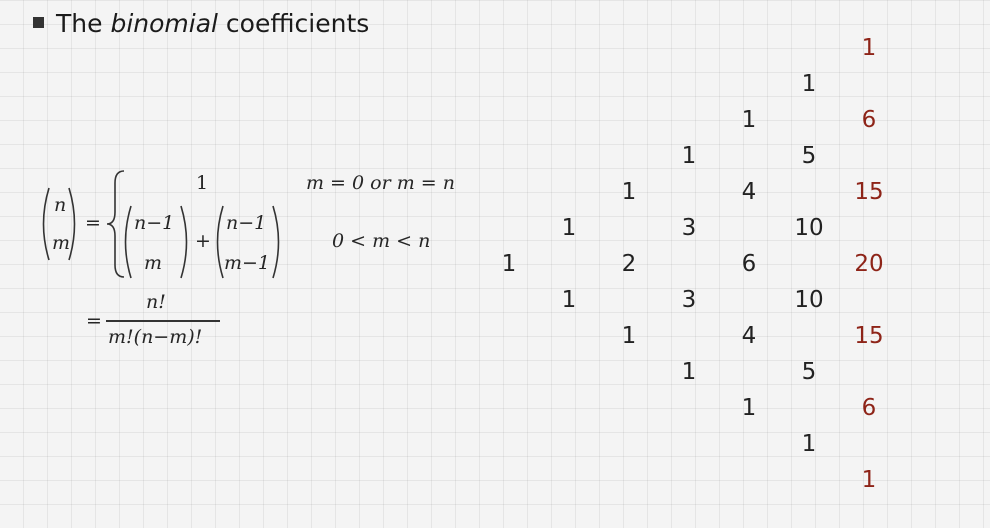 The width and height of the screenshot is (990, 528). Describe the element at coordinates (128, 242) in the screenshot. I see `term1-left-paren-icon` at that location.